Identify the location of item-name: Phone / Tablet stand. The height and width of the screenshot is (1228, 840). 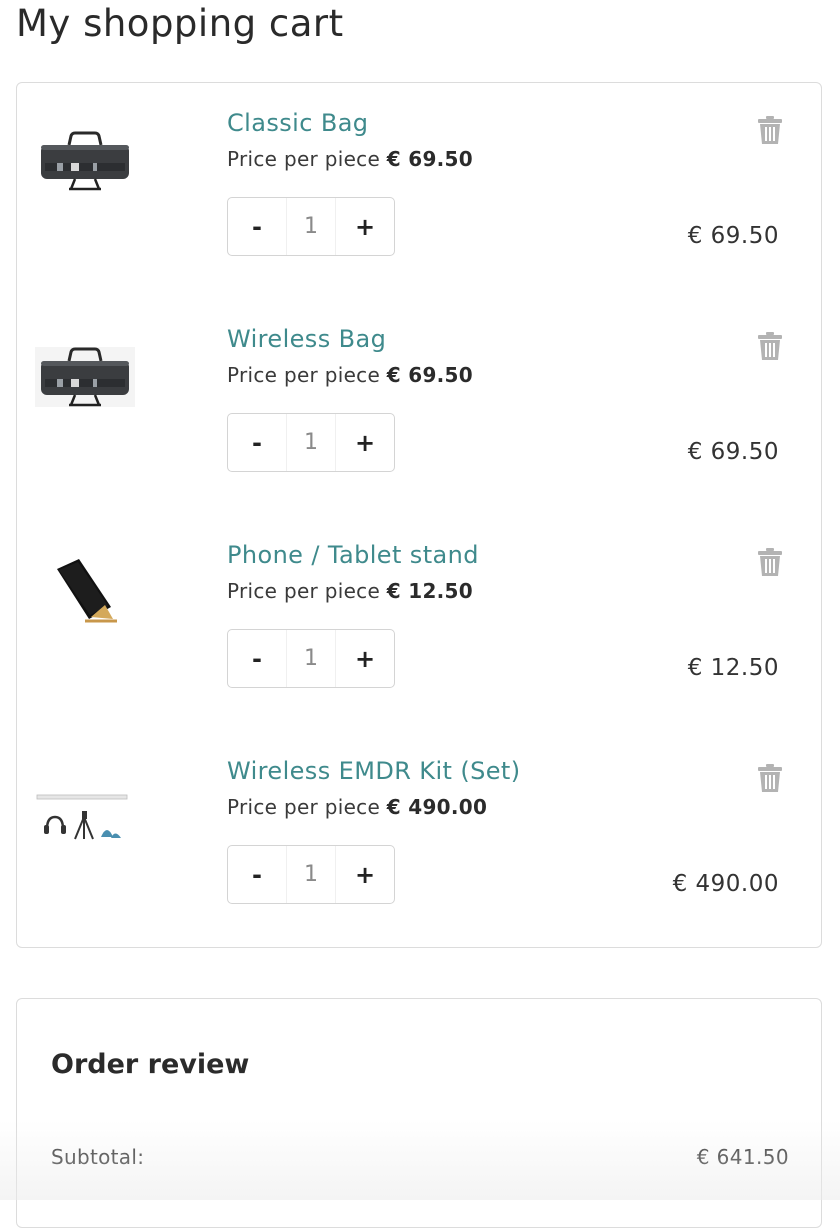
(353, 555).